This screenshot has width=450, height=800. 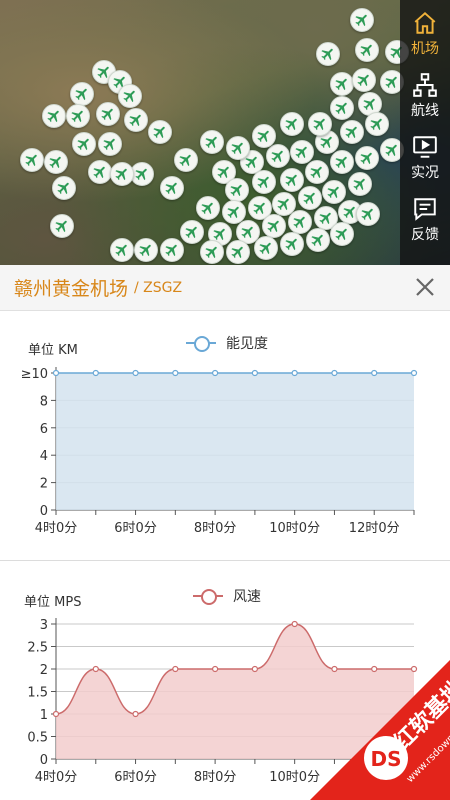 What do you see at coordinates (425, 111) in the screenshot?
I see `nav-label-route: 航线` at bounding box center [425, 111].